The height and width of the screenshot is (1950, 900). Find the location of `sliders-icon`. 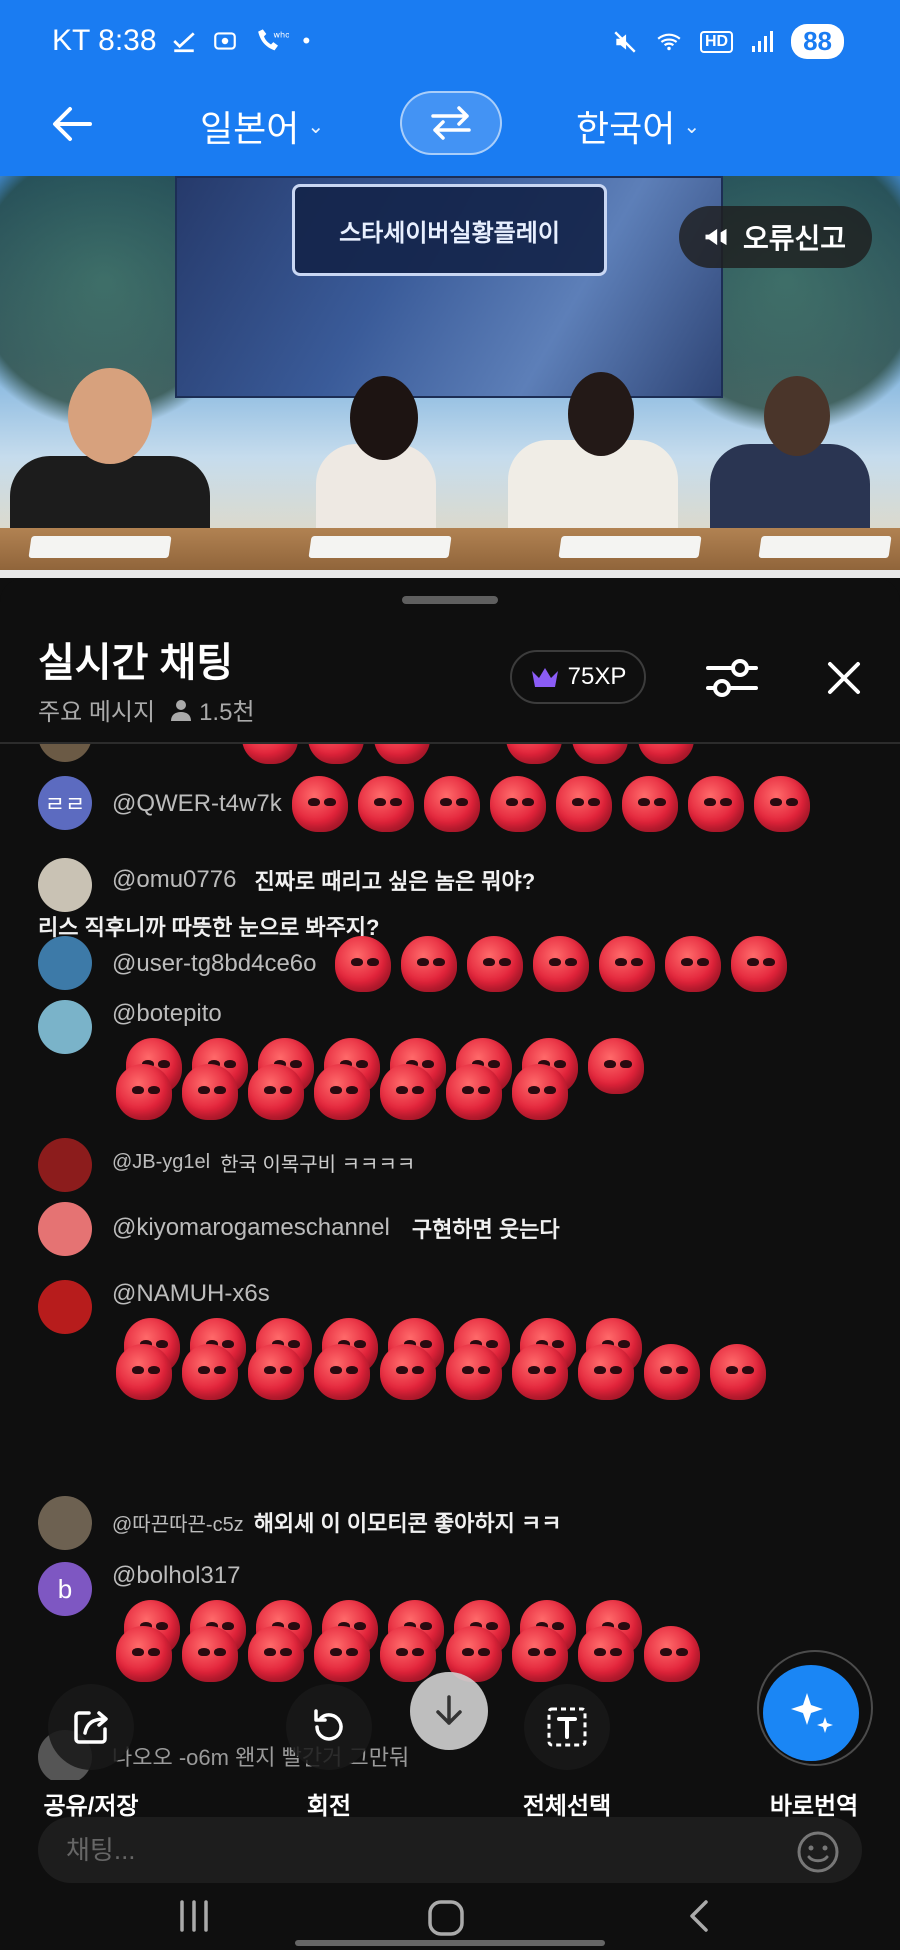

sliders-icon is located at coordinates (732, 678).